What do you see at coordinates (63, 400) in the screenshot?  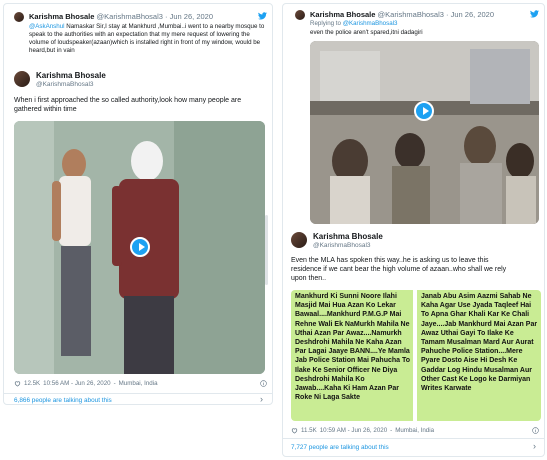 I see `talking-link: 6,866 people are talking about this` at bounding box center [63, 400].